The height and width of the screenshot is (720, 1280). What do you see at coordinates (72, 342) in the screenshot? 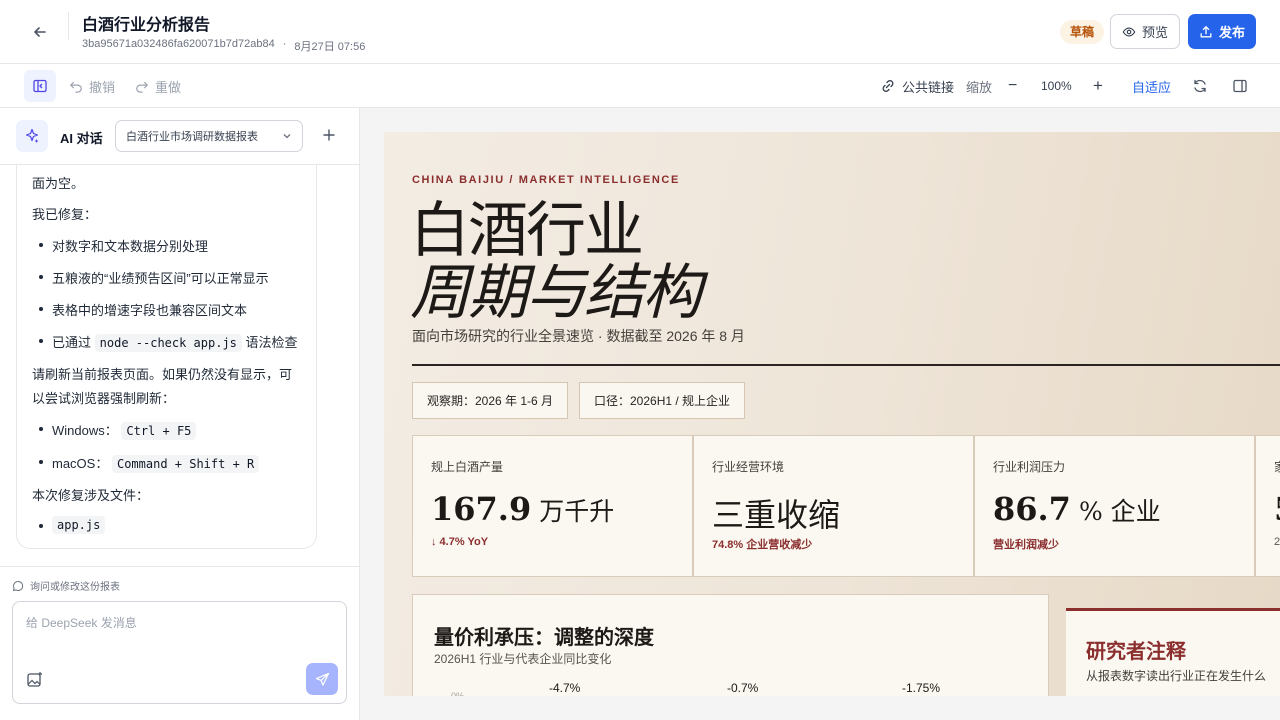
I see `list-item-text: 已通过` at bounding box center [72, 342].